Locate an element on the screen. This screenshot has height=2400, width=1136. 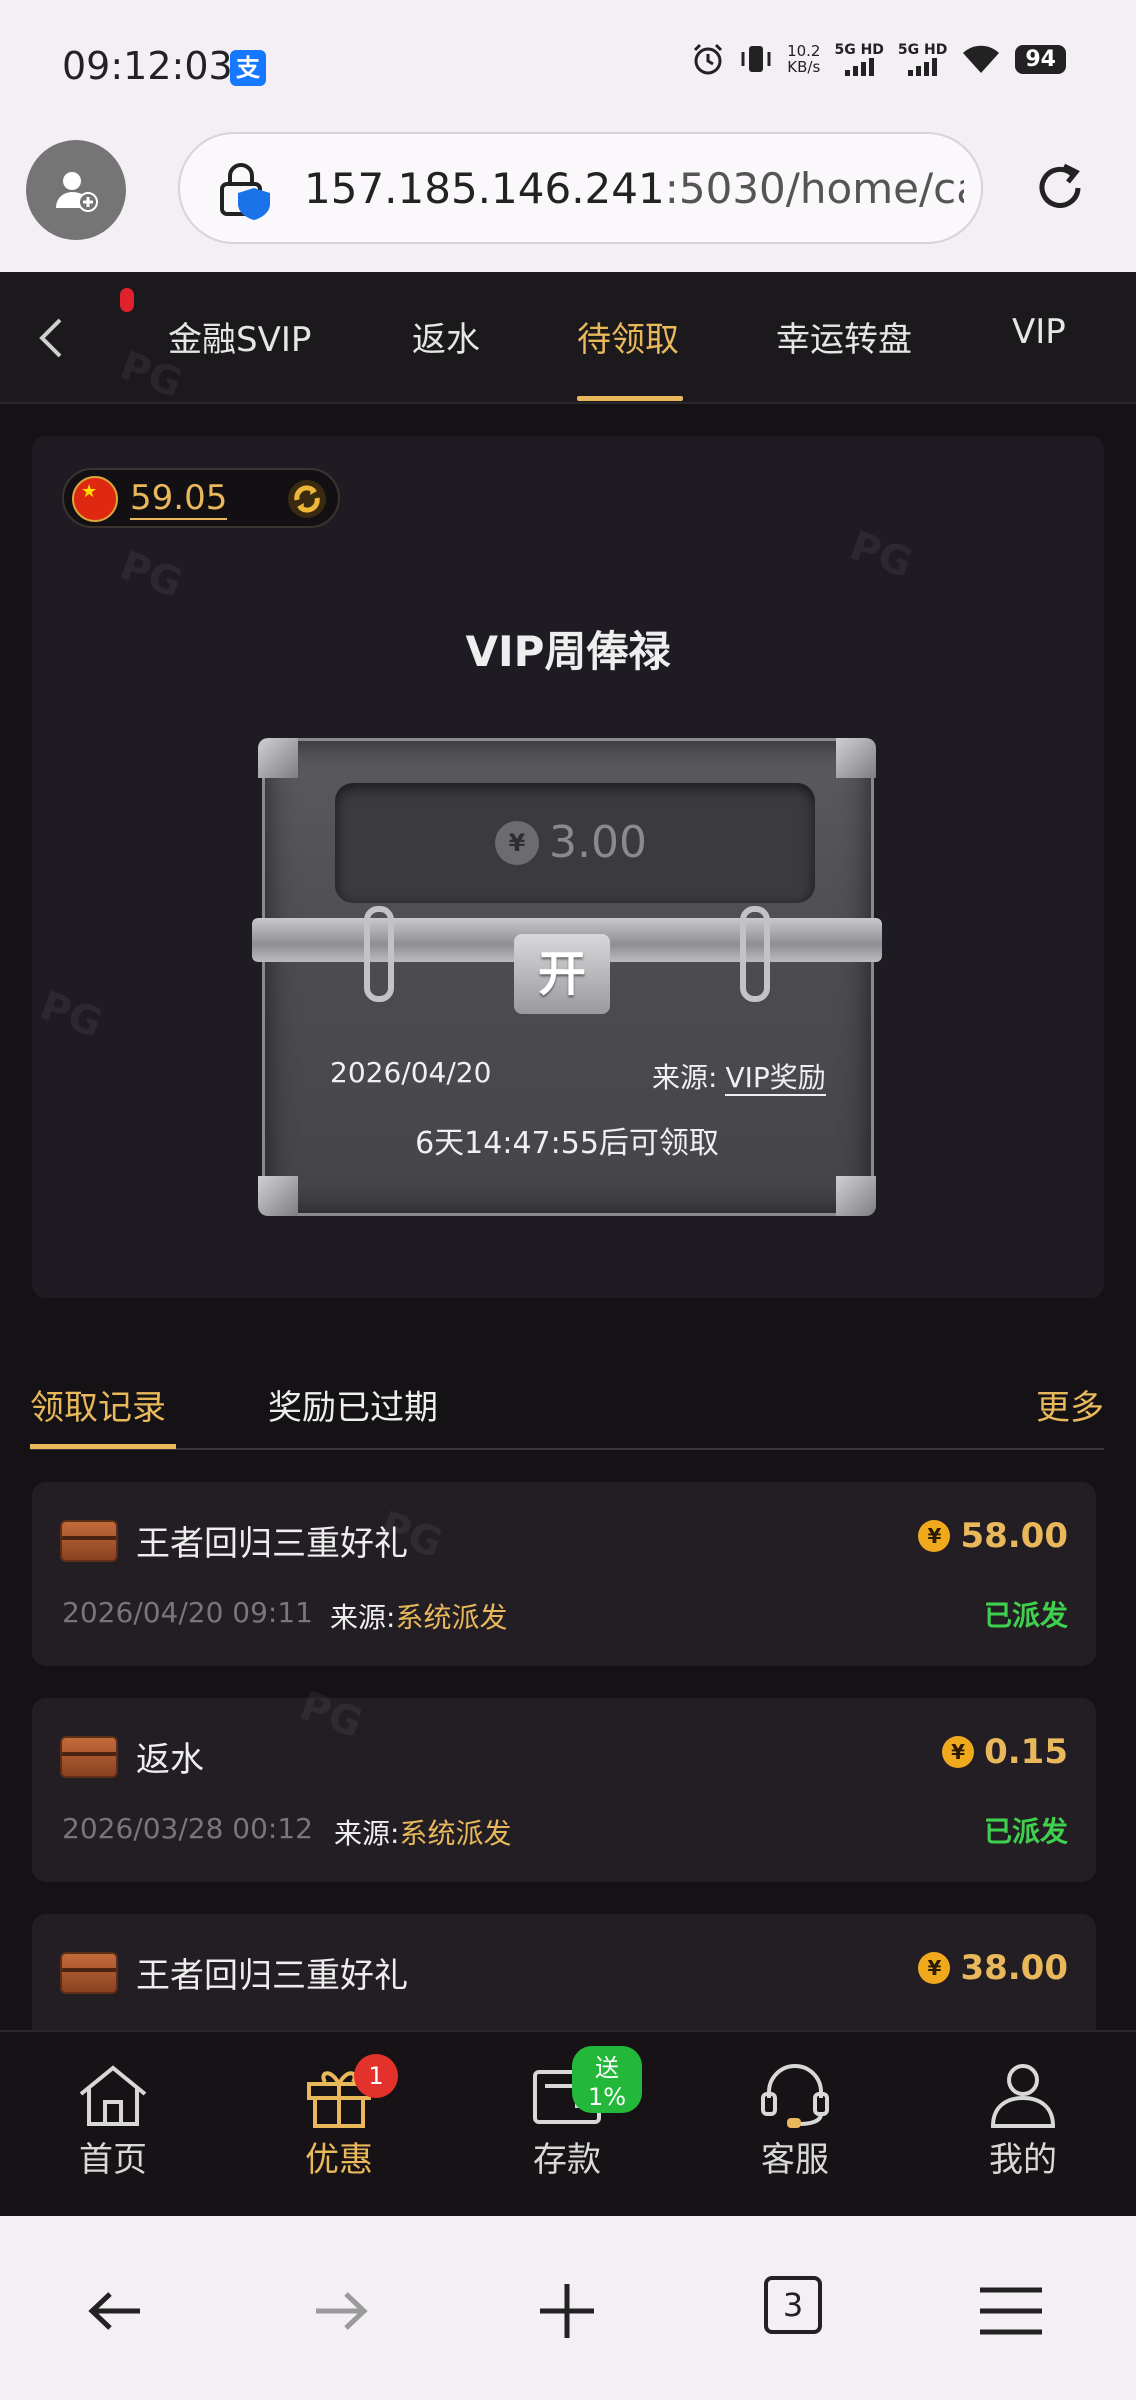
nav-promotions-label: 优惠 is located at coordinates (339, 2160).